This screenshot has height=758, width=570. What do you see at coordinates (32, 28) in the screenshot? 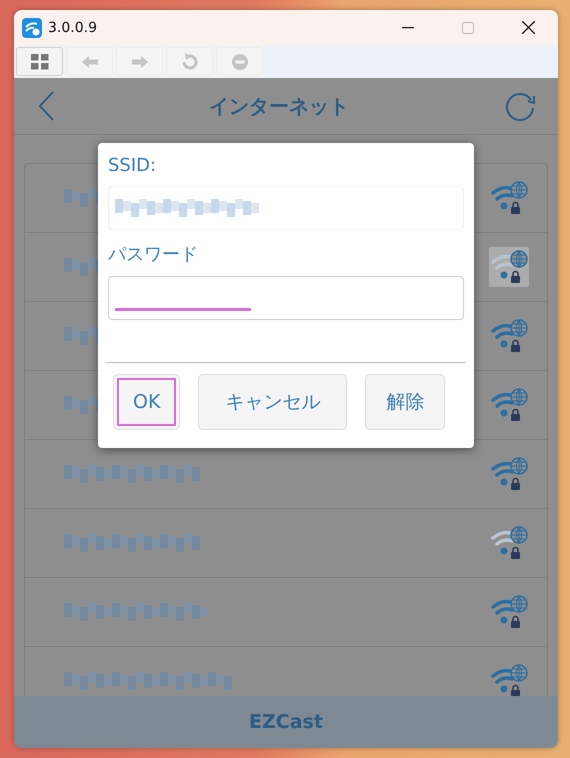
I see `app-logo-icon` at bounding box center [32, 28].